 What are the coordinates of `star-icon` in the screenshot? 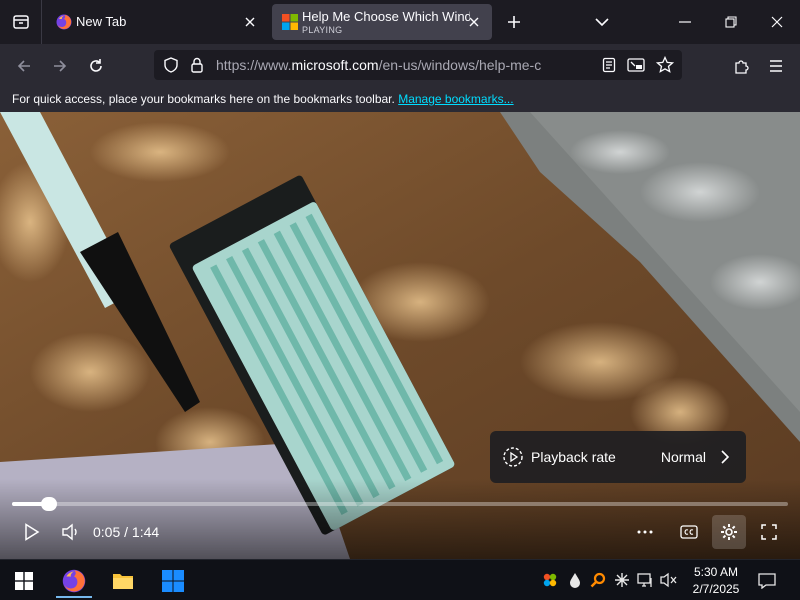 It's located at (665, 64).